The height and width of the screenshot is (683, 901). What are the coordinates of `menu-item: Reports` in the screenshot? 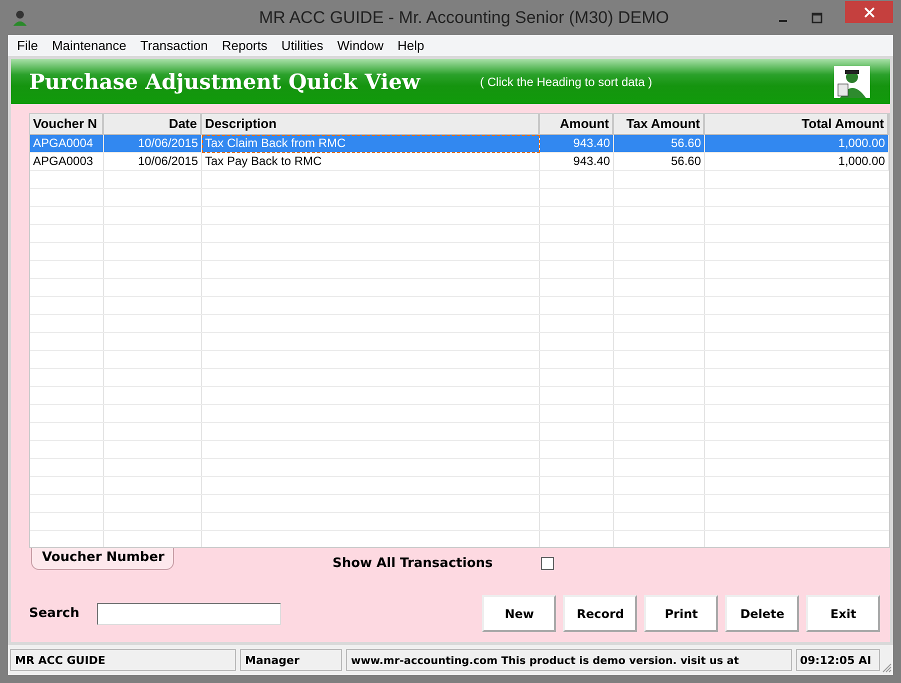 It's located at (244, 45).